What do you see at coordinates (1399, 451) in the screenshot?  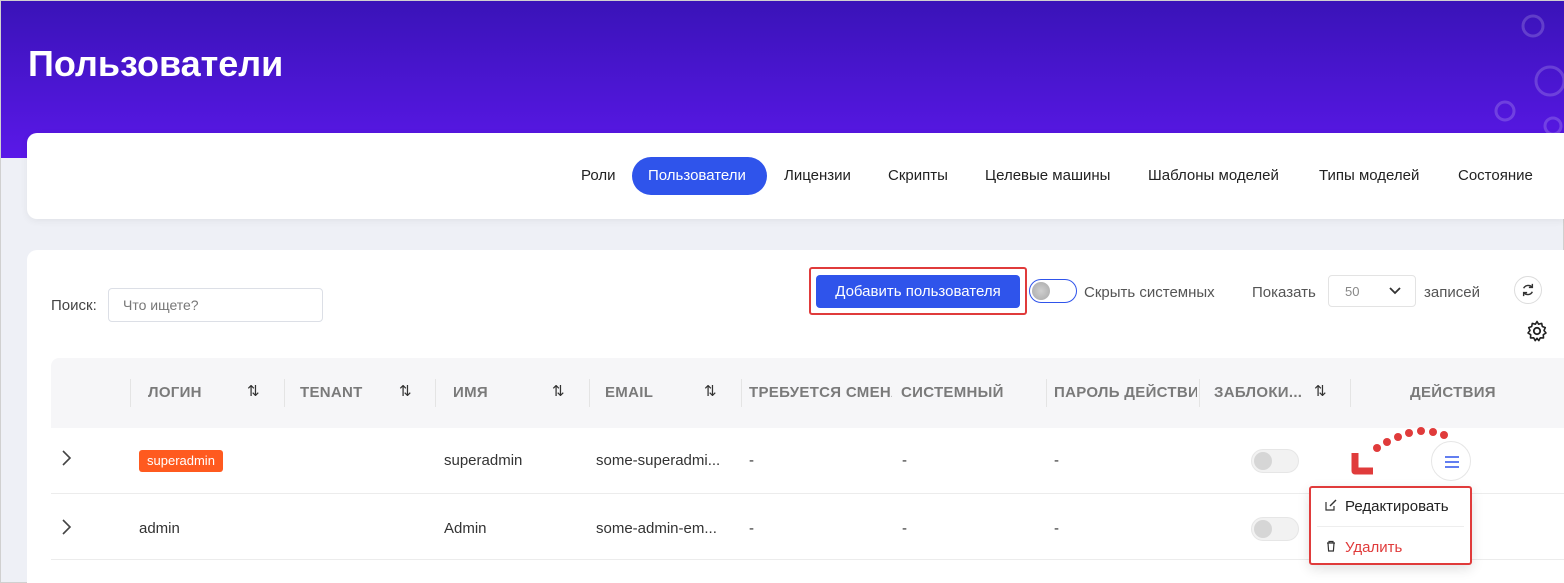 I see `annotation-arrow-icon` at bounding box center [1399, 451].